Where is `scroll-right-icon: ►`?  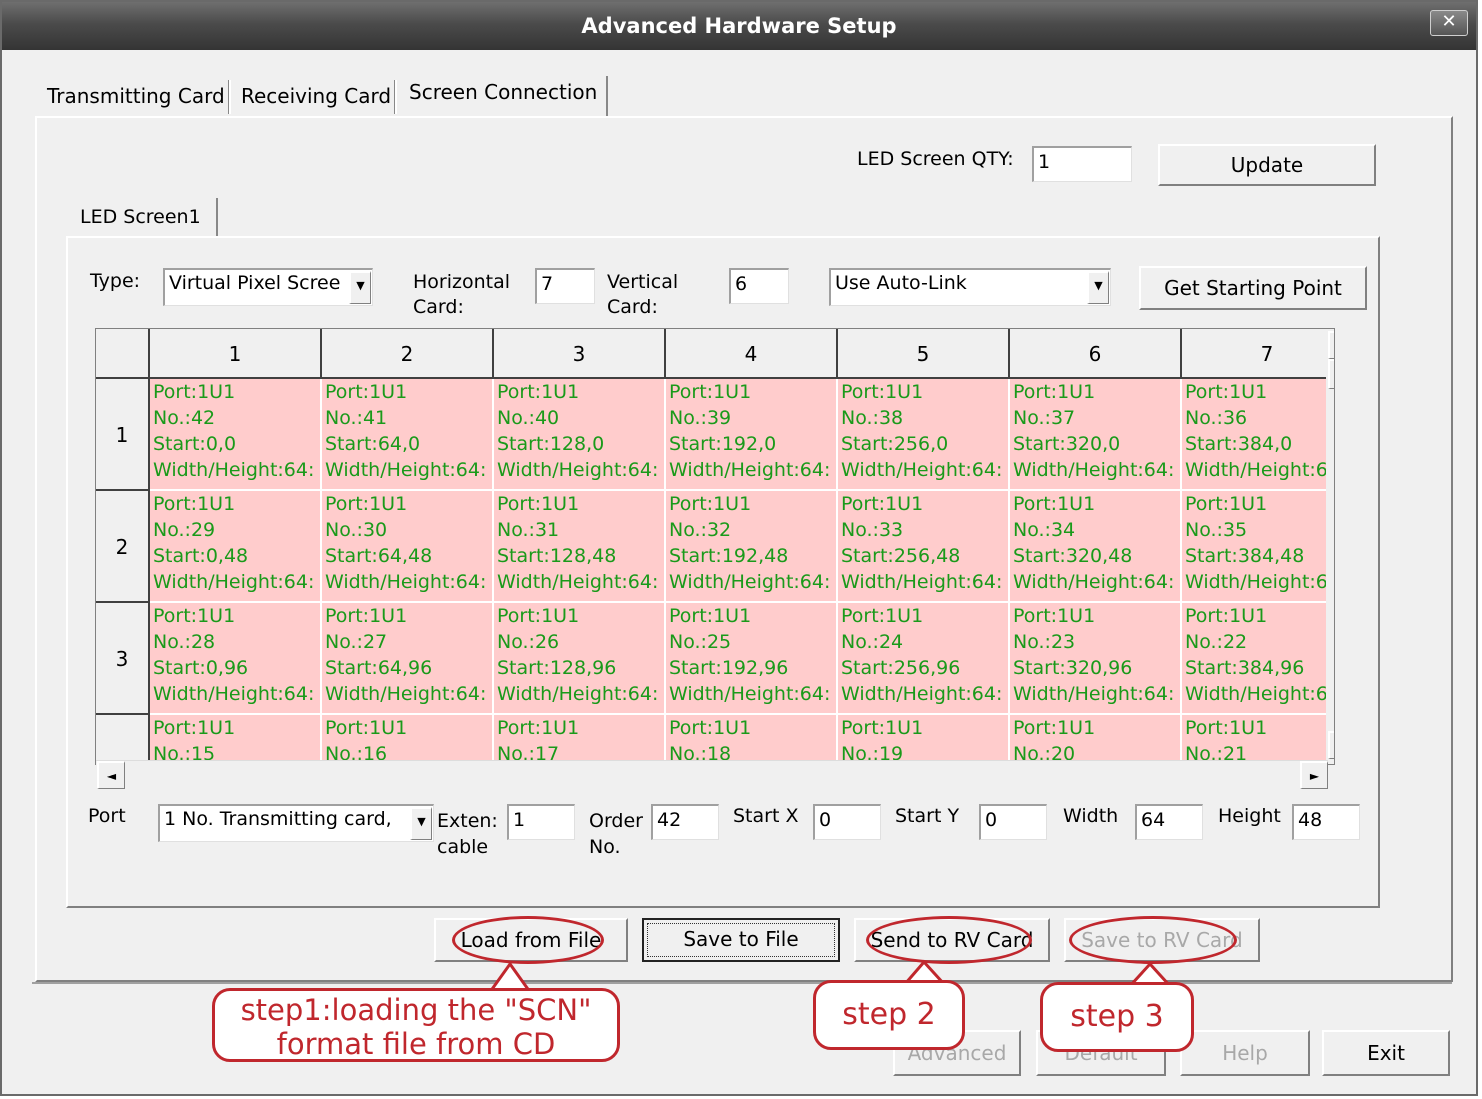 scroll-right-icon: ► is located at coordinates (1314, 775).